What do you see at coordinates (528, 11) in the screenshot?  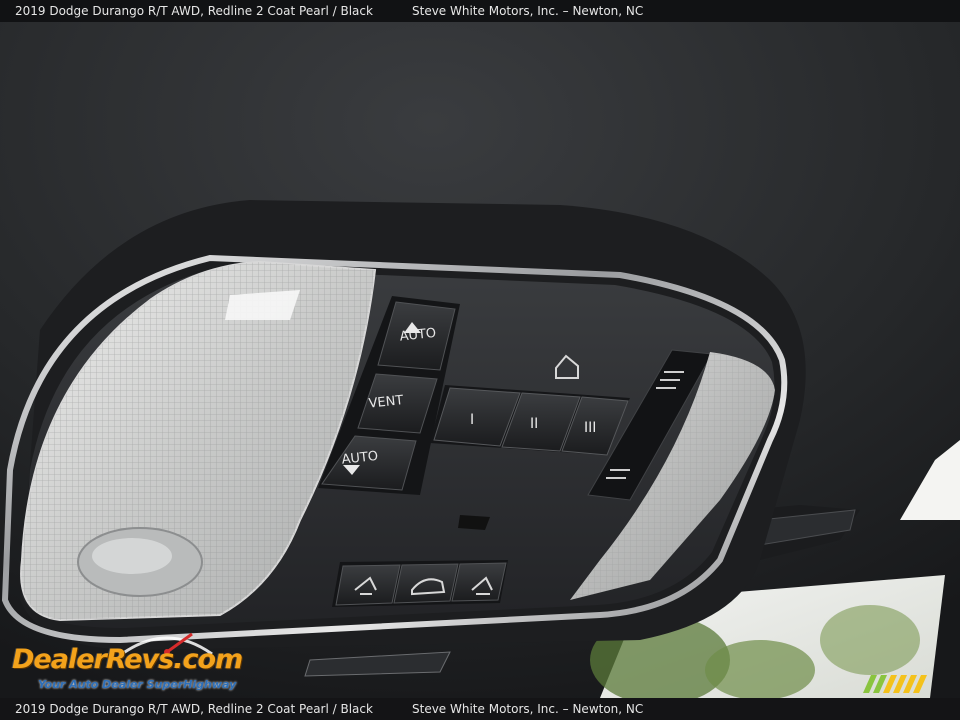 I see `dealer-caption: Steve White Motors, Inc. – Newton, NC` at bounding box center [528, 11].